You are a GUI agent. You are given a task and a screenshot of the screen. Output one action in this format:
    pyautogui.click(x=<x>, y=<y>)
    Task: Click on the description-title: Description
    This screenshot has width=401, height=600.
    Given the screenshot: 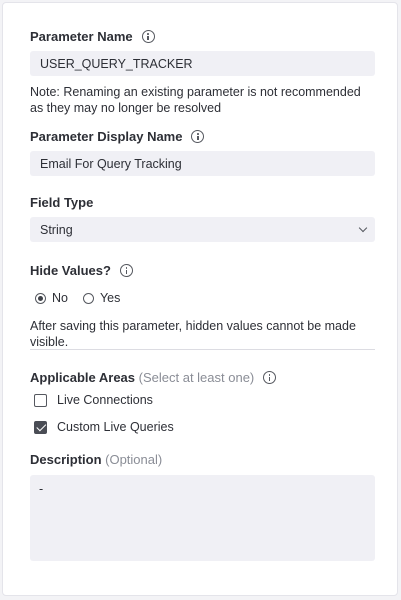 What is the action you would take?
    pyautogui.click(x=66, y=459)
    